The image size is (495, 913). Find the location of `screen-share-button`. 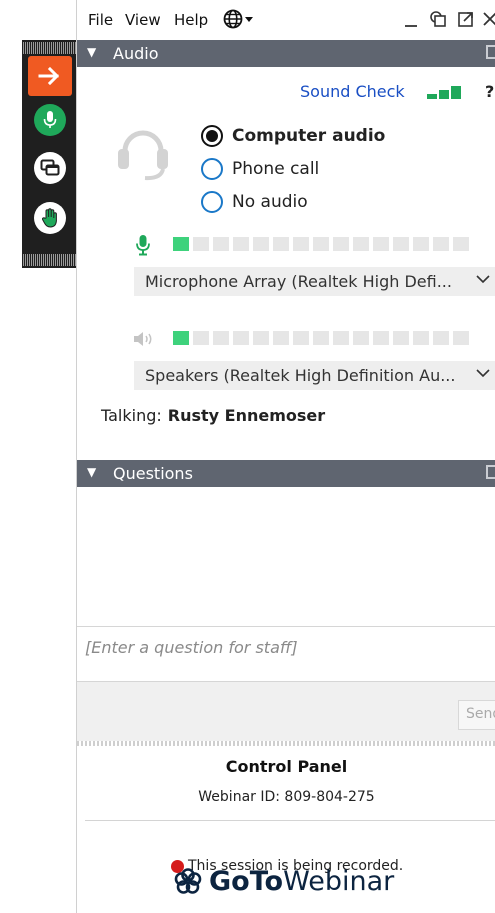

screen-share-button is located at coordinates (50, 168).